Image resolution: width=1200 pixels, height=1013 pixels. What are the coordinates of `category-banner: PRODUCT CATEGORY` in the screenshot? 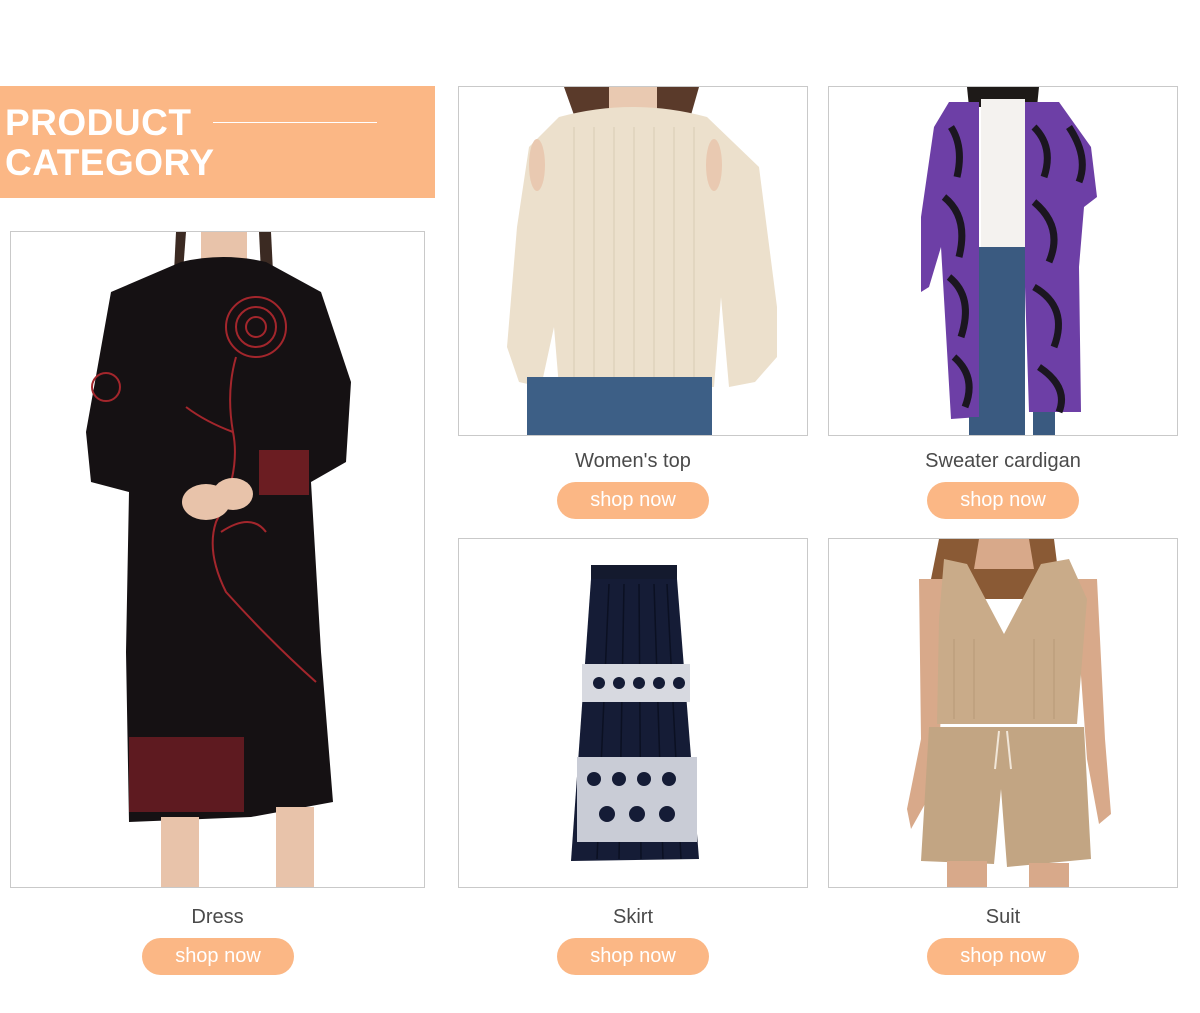 It's located at (217, 142).